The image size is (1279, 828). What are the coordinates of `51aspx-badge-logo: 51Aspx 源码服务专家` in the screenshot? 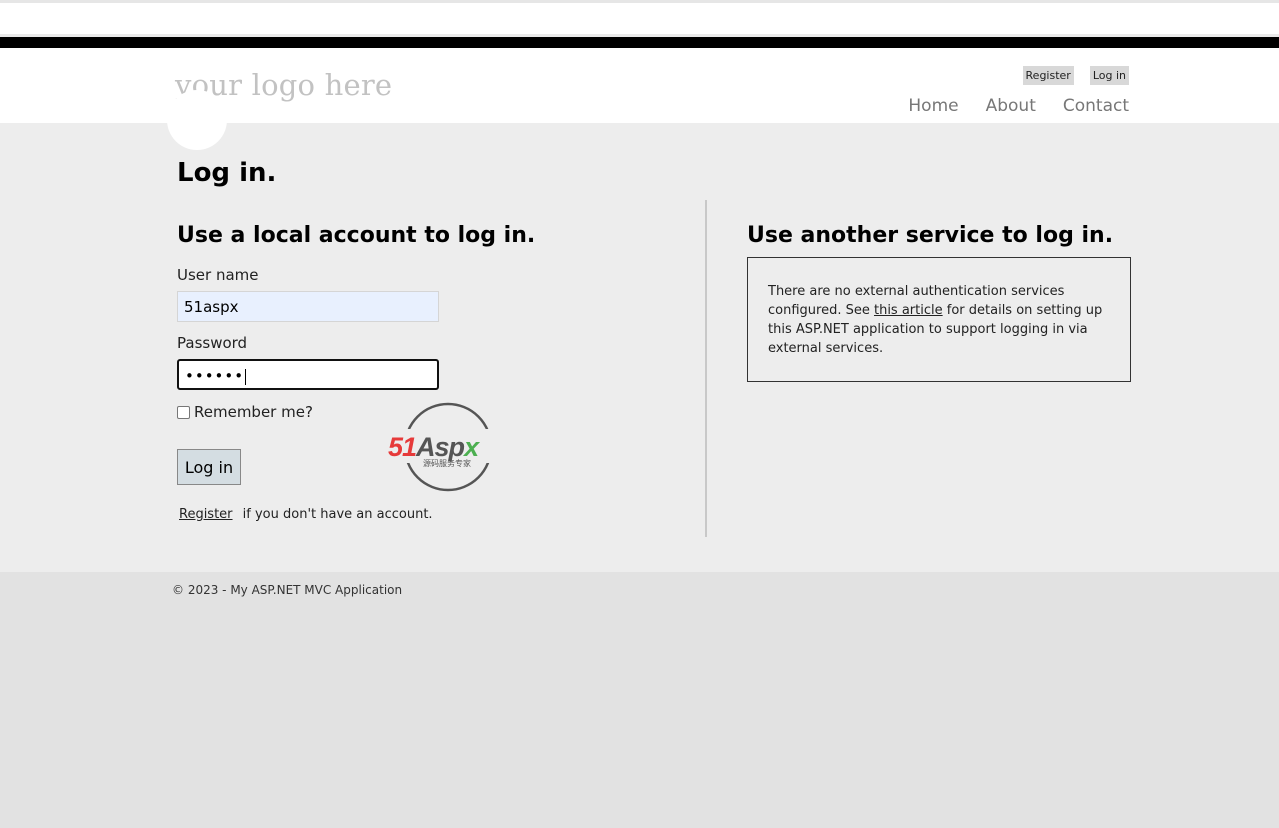 It's located at (450, 447).